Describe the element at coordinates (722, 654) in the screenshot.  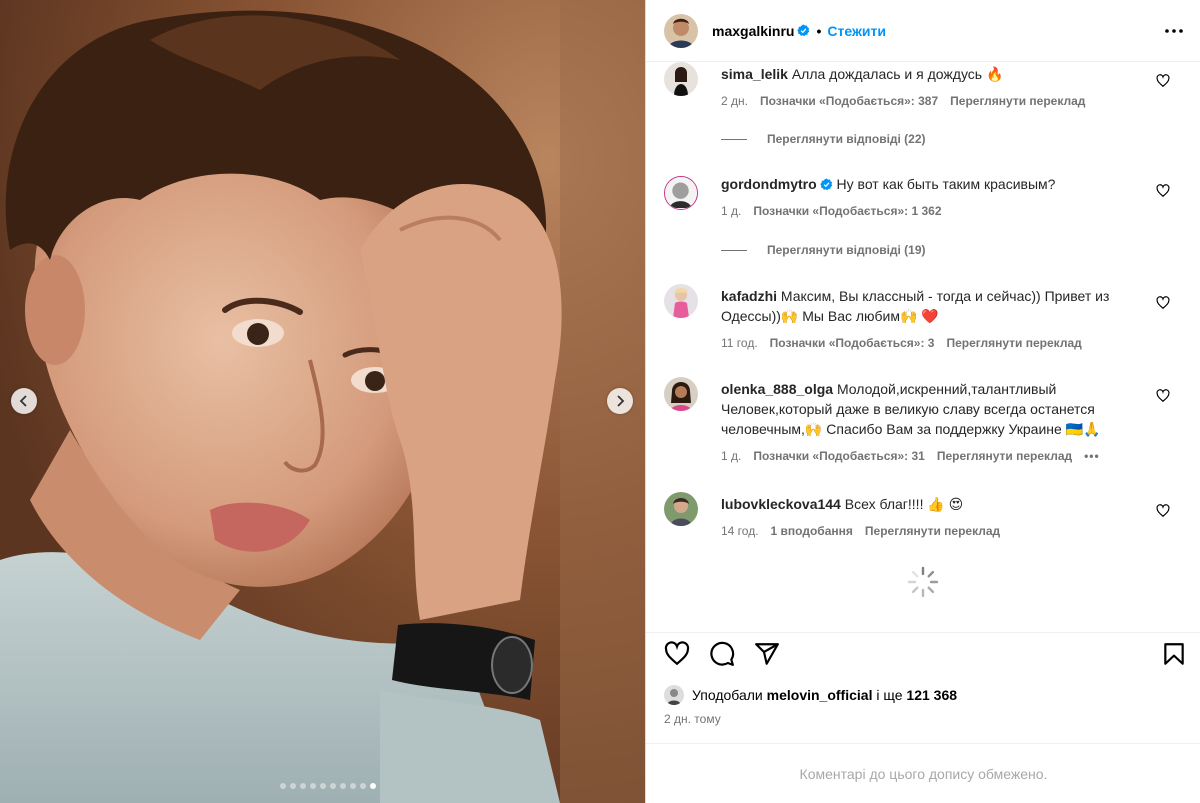
I see `comment-bubble-icon` at that location.